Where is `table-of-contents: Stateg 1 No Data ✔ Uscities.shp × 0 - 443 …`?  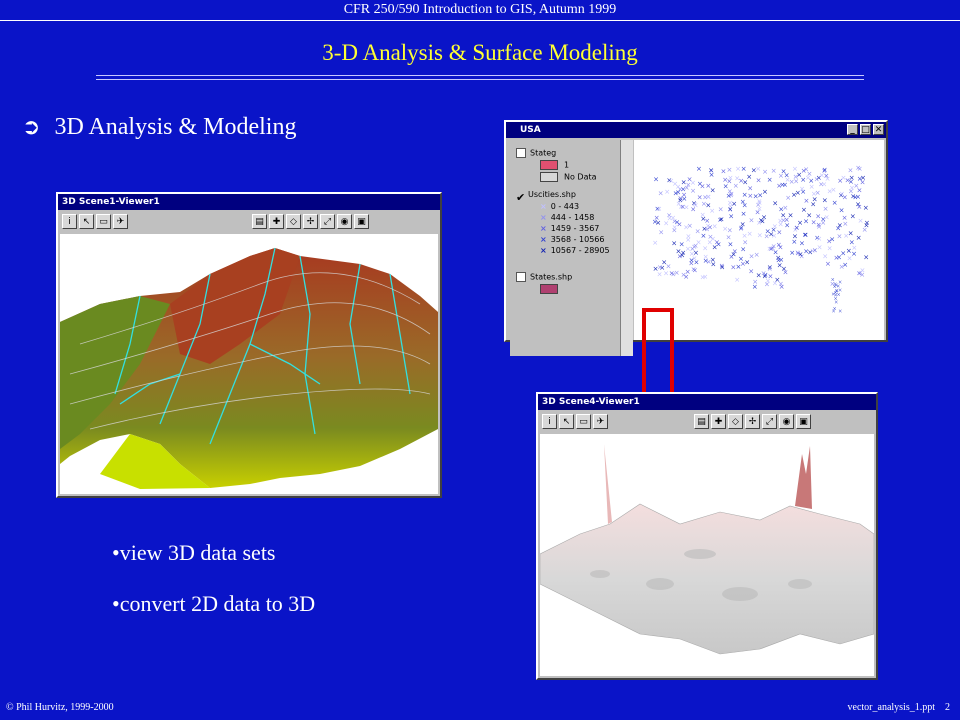
table-of-contents: Stateg 1 No Data ✔ Uscities.shp × 0 - 443 … is located at coordinates (568, 248).